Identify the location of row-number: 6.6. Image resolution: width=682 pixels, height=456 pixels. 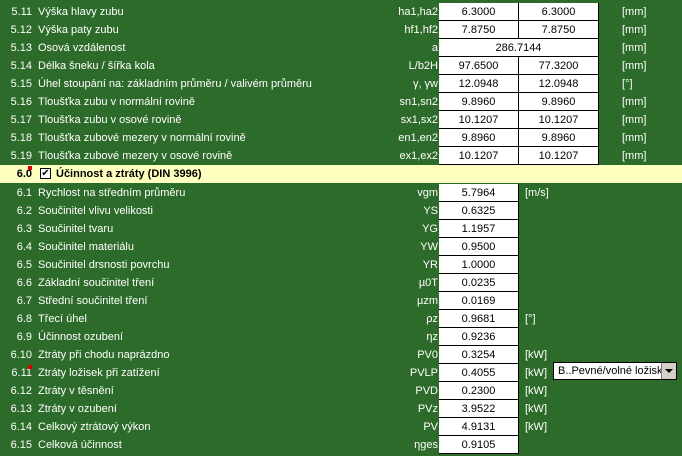
(24, 283).